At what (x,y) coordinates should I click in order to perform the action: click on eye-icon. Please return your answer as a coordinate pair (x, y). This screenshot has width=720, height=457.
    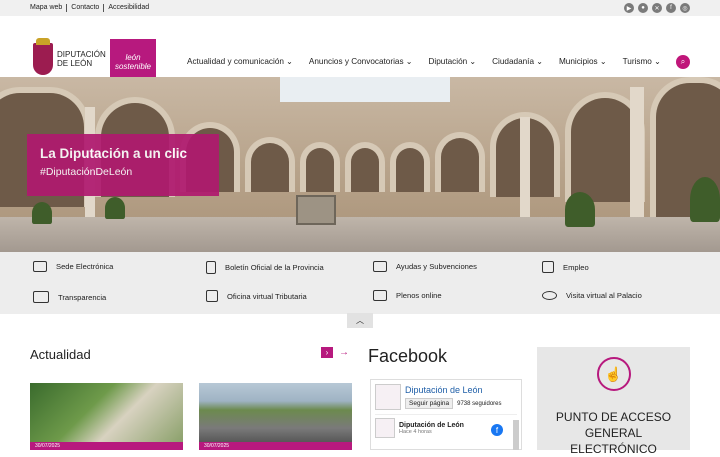
    Looking at the image, I should click on (549, 295).